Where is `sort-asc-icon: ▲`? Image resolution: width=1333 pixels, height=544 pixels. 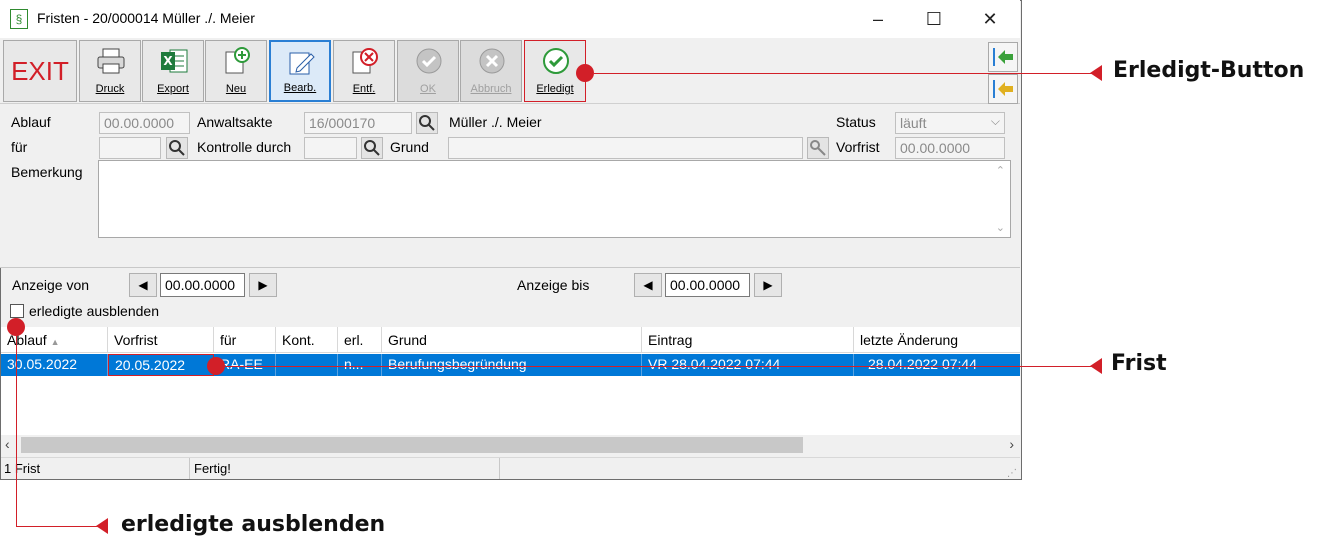
sort-asc-icon: ▲ is located at coordinates (55, 342).